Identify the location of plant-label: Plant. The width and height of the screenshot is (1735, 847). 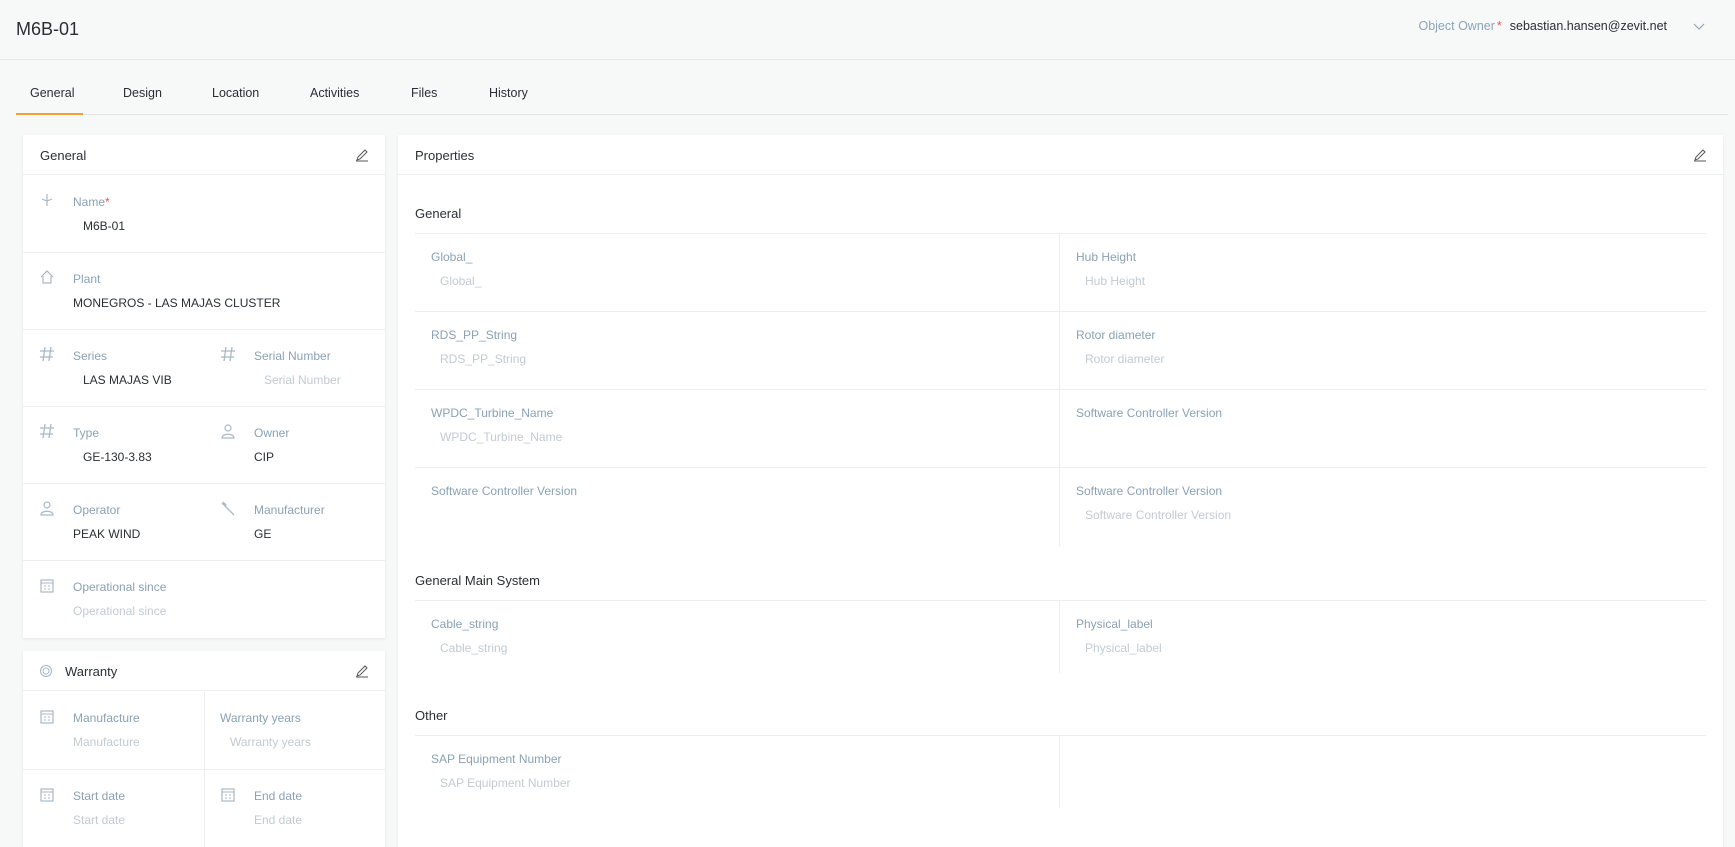
(87, 279).